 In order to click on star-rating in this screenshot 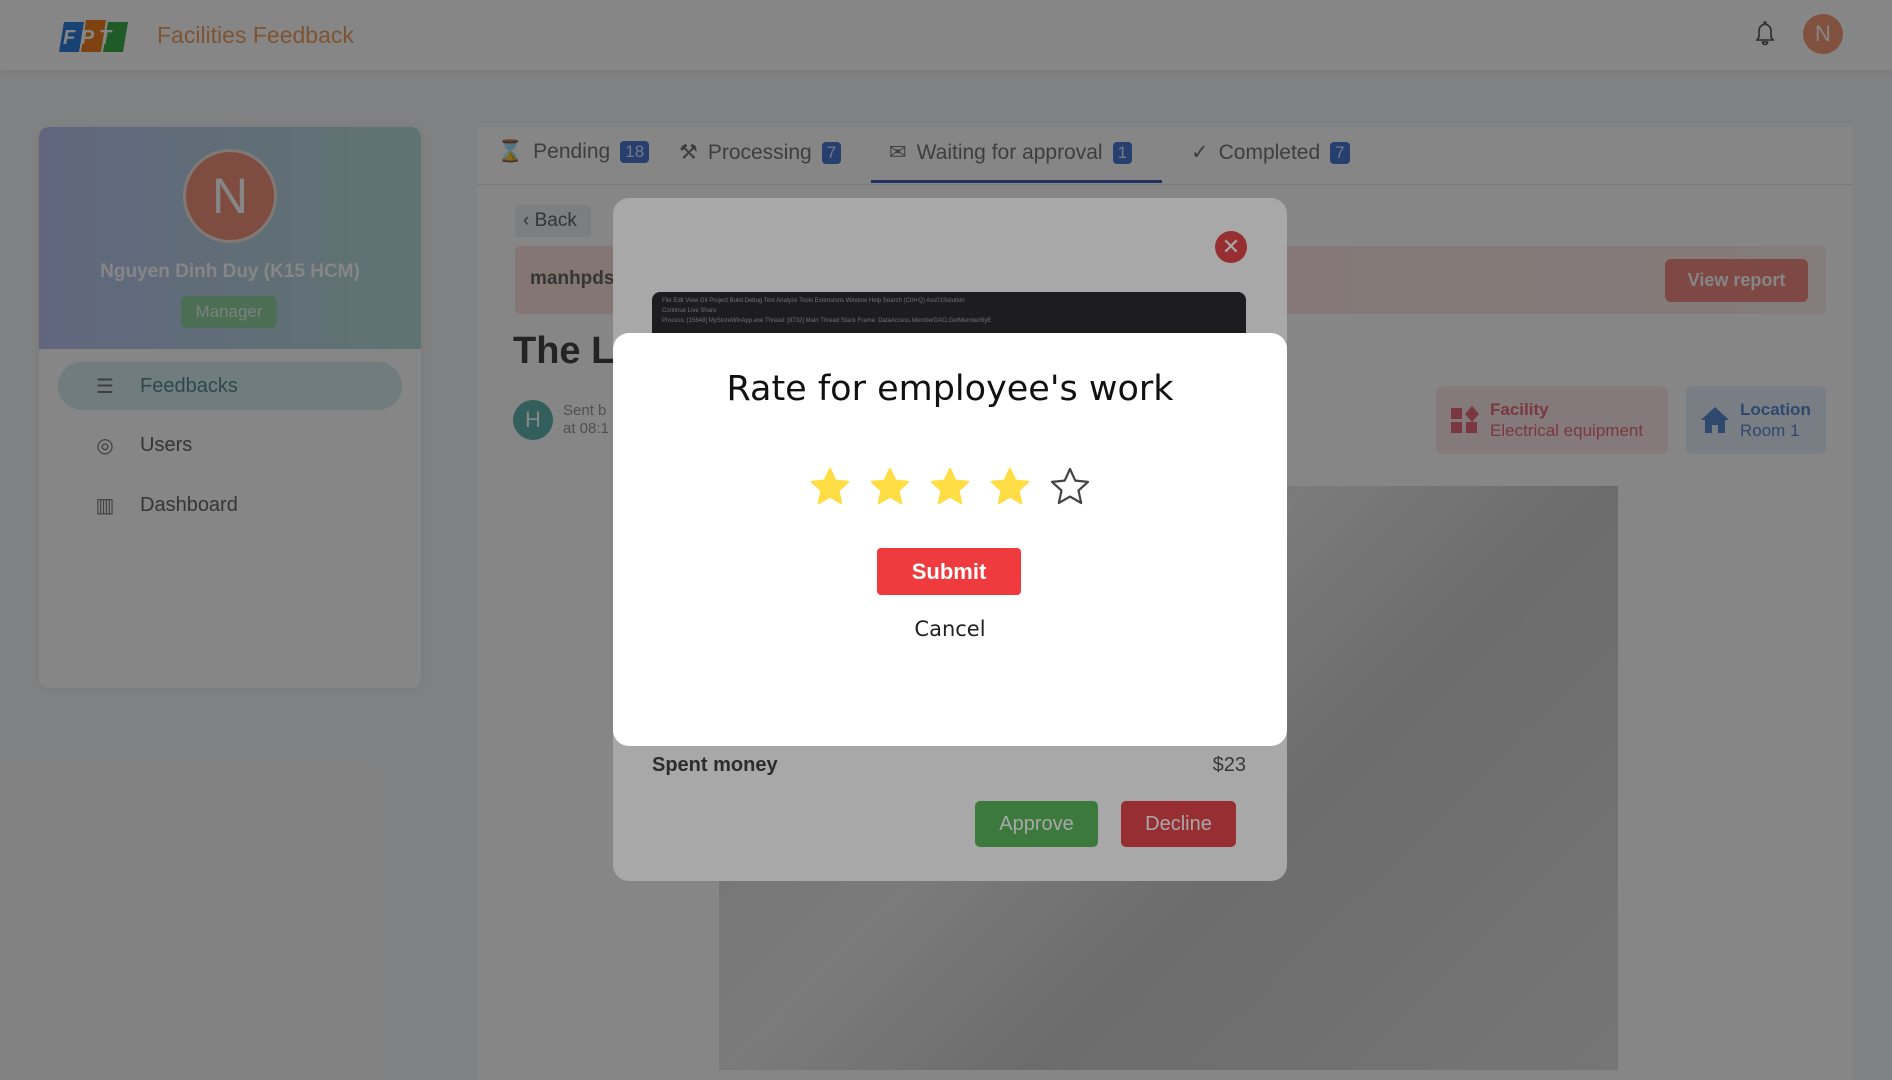, I will do `click(950, 487)`.